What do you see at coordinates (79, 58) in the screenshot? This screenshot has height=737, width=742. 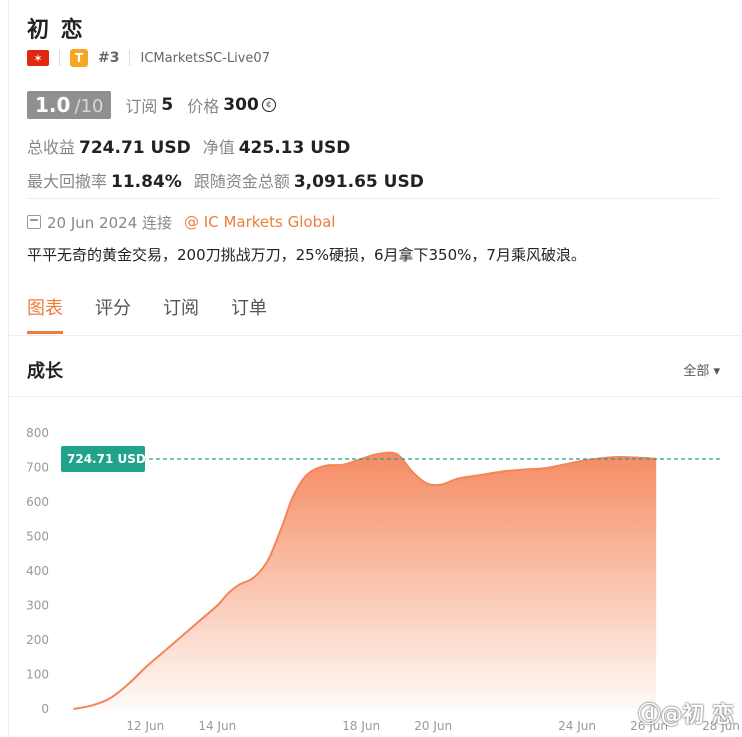 I see `type-badge: T` at bounding box center [79, 58].